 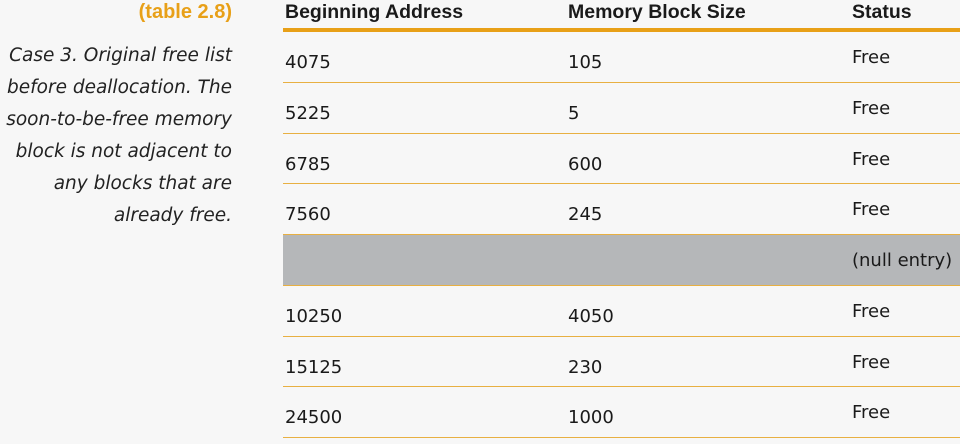 What do you see at coordinates (621, 412) in the screenshot?
I see `table-row: 24500 1000 Free` at bounding box center [621, 412].